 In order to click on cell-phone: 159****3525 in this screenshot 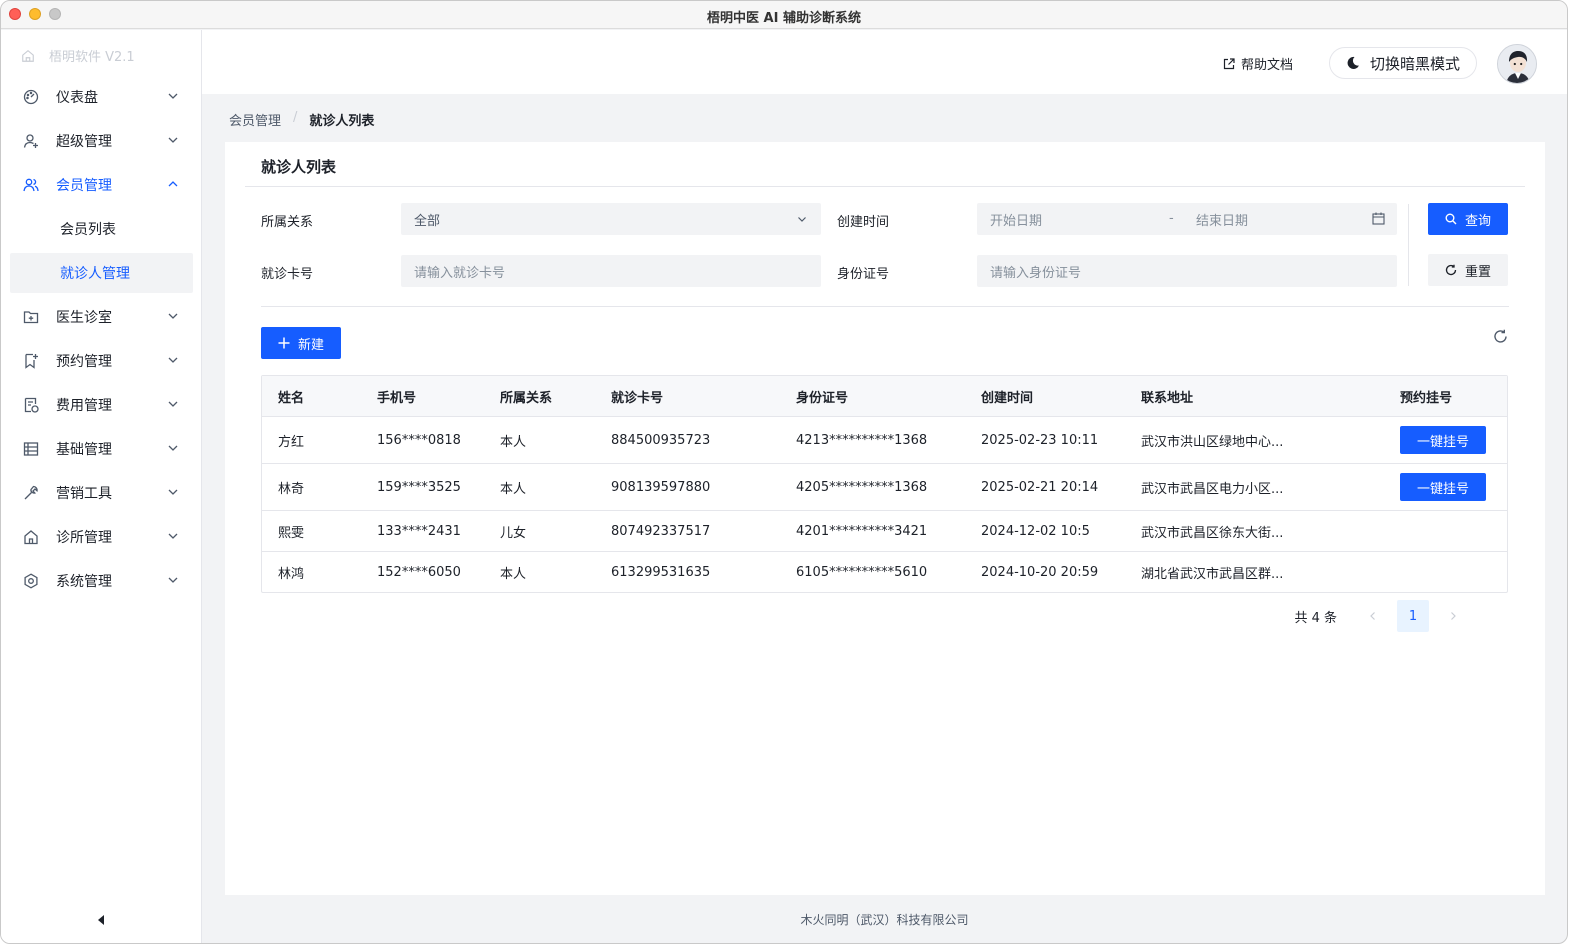, I will do `click(419, 487)`.